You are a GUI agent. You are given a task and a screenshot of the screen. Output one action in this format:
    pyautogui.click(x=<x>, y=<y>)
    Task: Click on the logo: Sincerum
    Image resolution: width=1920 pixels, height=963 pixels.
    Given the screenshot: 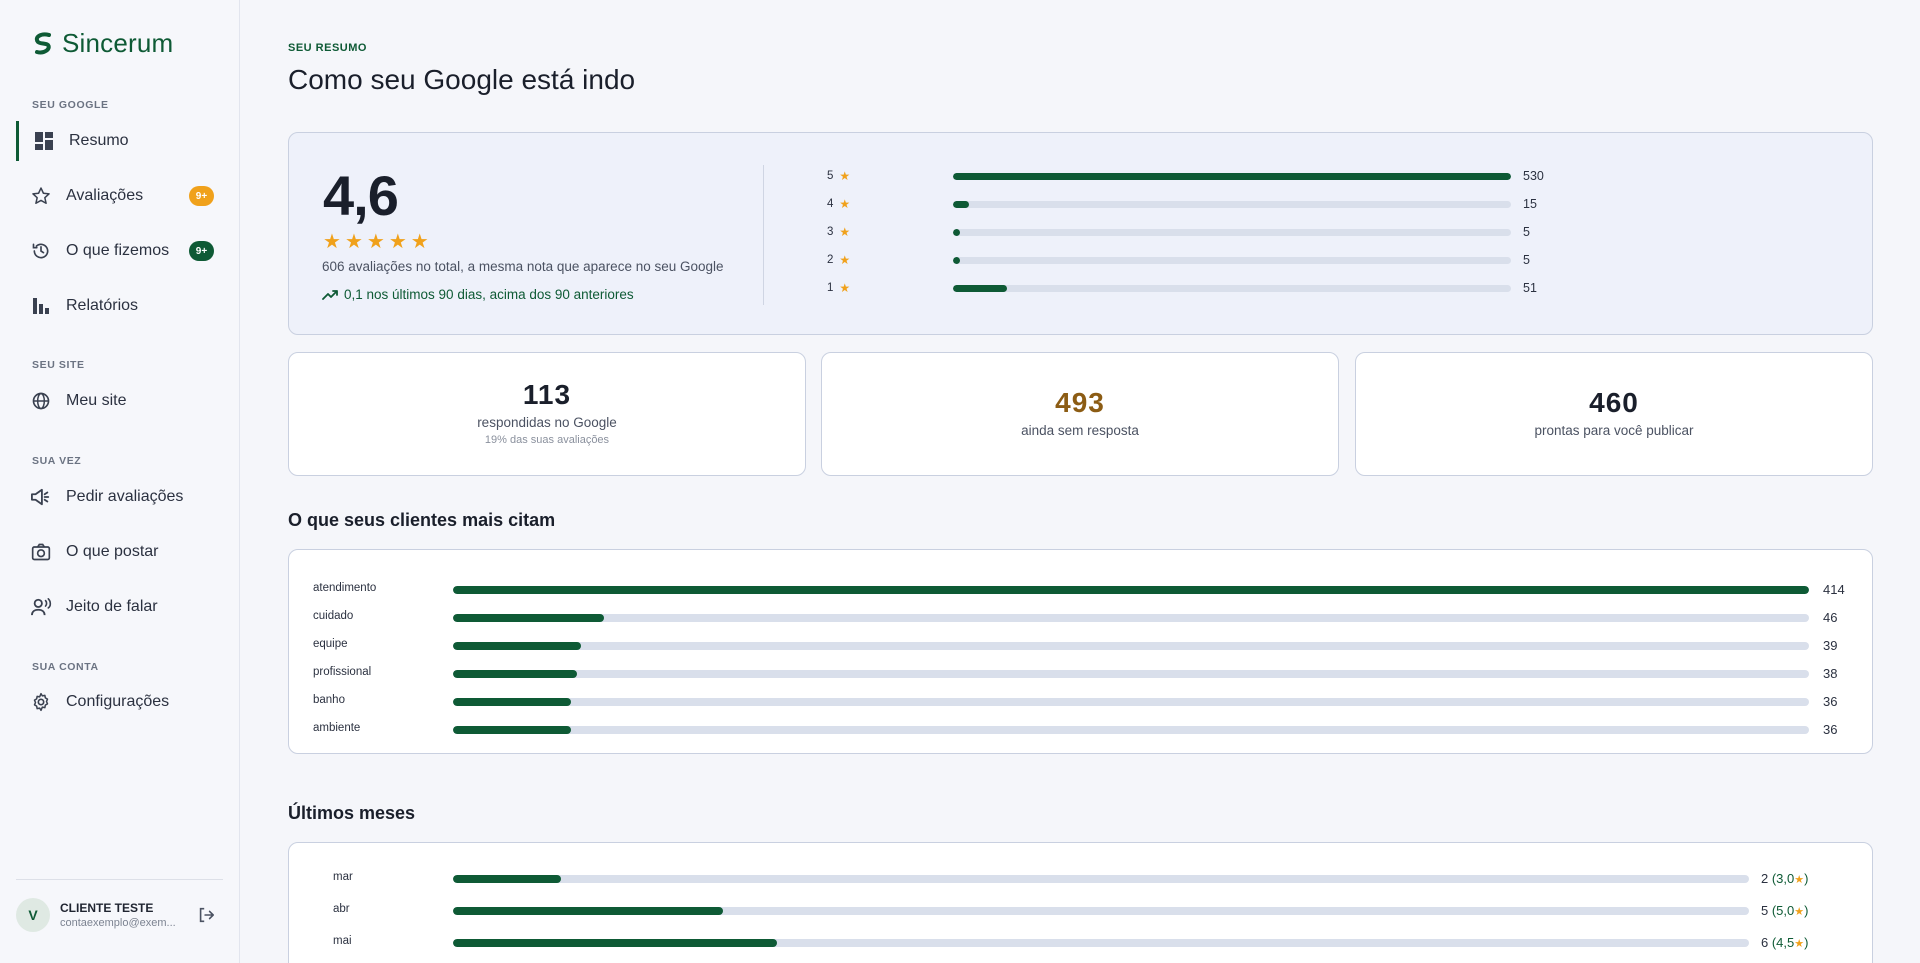 What is the action you would take?
    pyautogui.click(x=102, y=43)
    